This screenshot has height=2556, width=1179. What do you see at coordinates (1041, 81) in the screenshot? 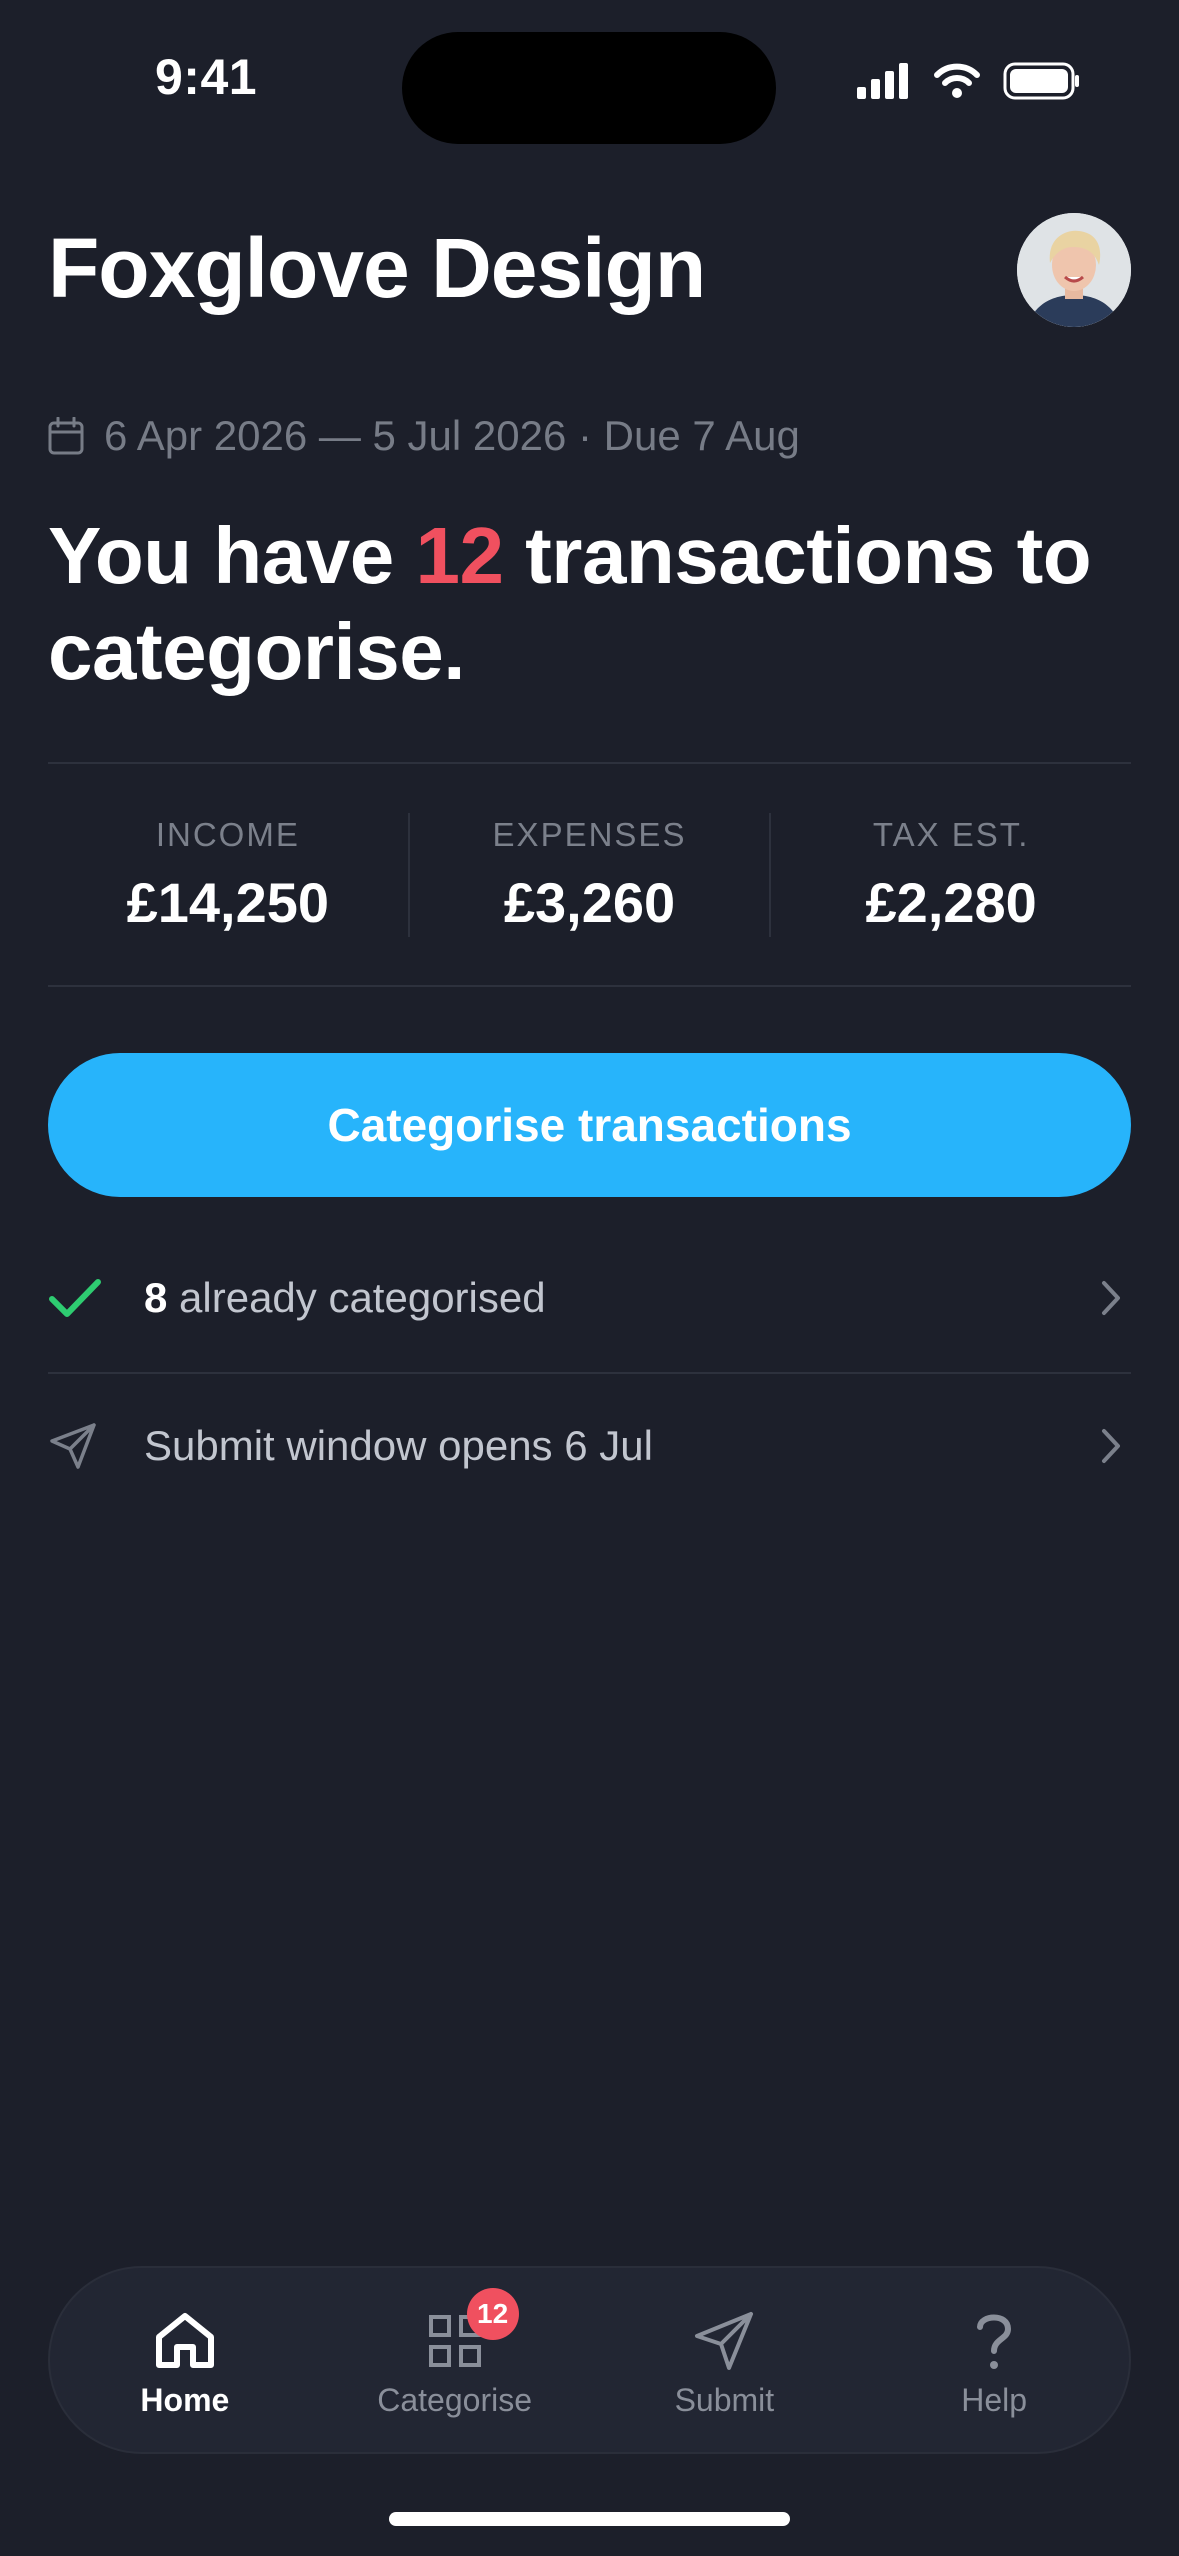
I see `battery-icon` at bounding box center [1041, 81].